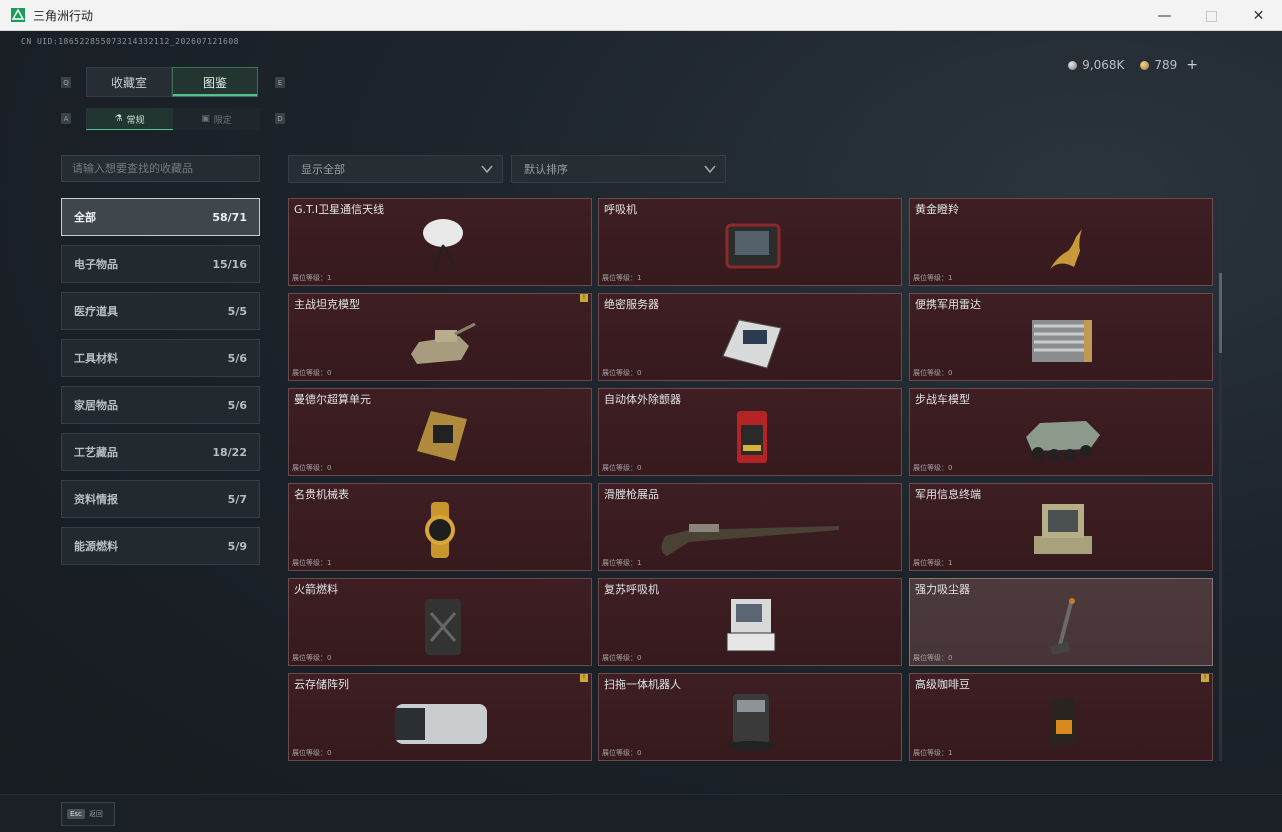  I want to click on rocket-fuel-icon, so click(443, 627).